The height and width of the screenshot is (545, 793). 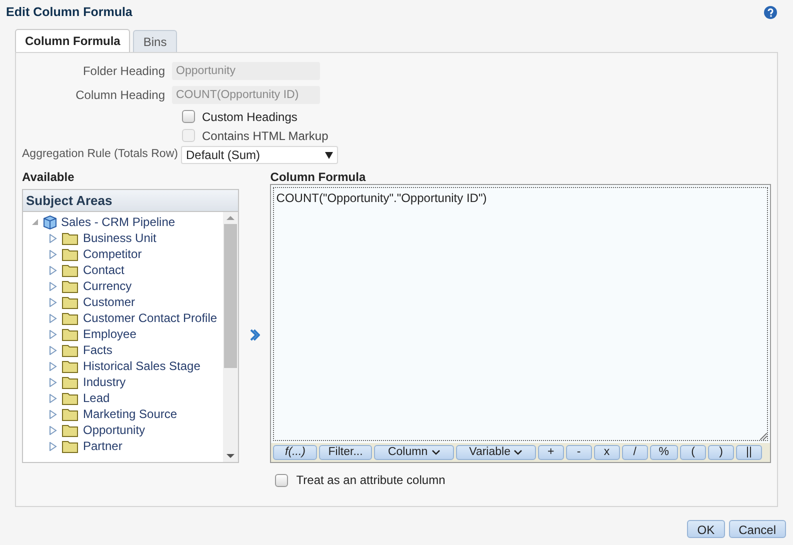 I want to click on formula-button: Column, so click(x=414, y=452).